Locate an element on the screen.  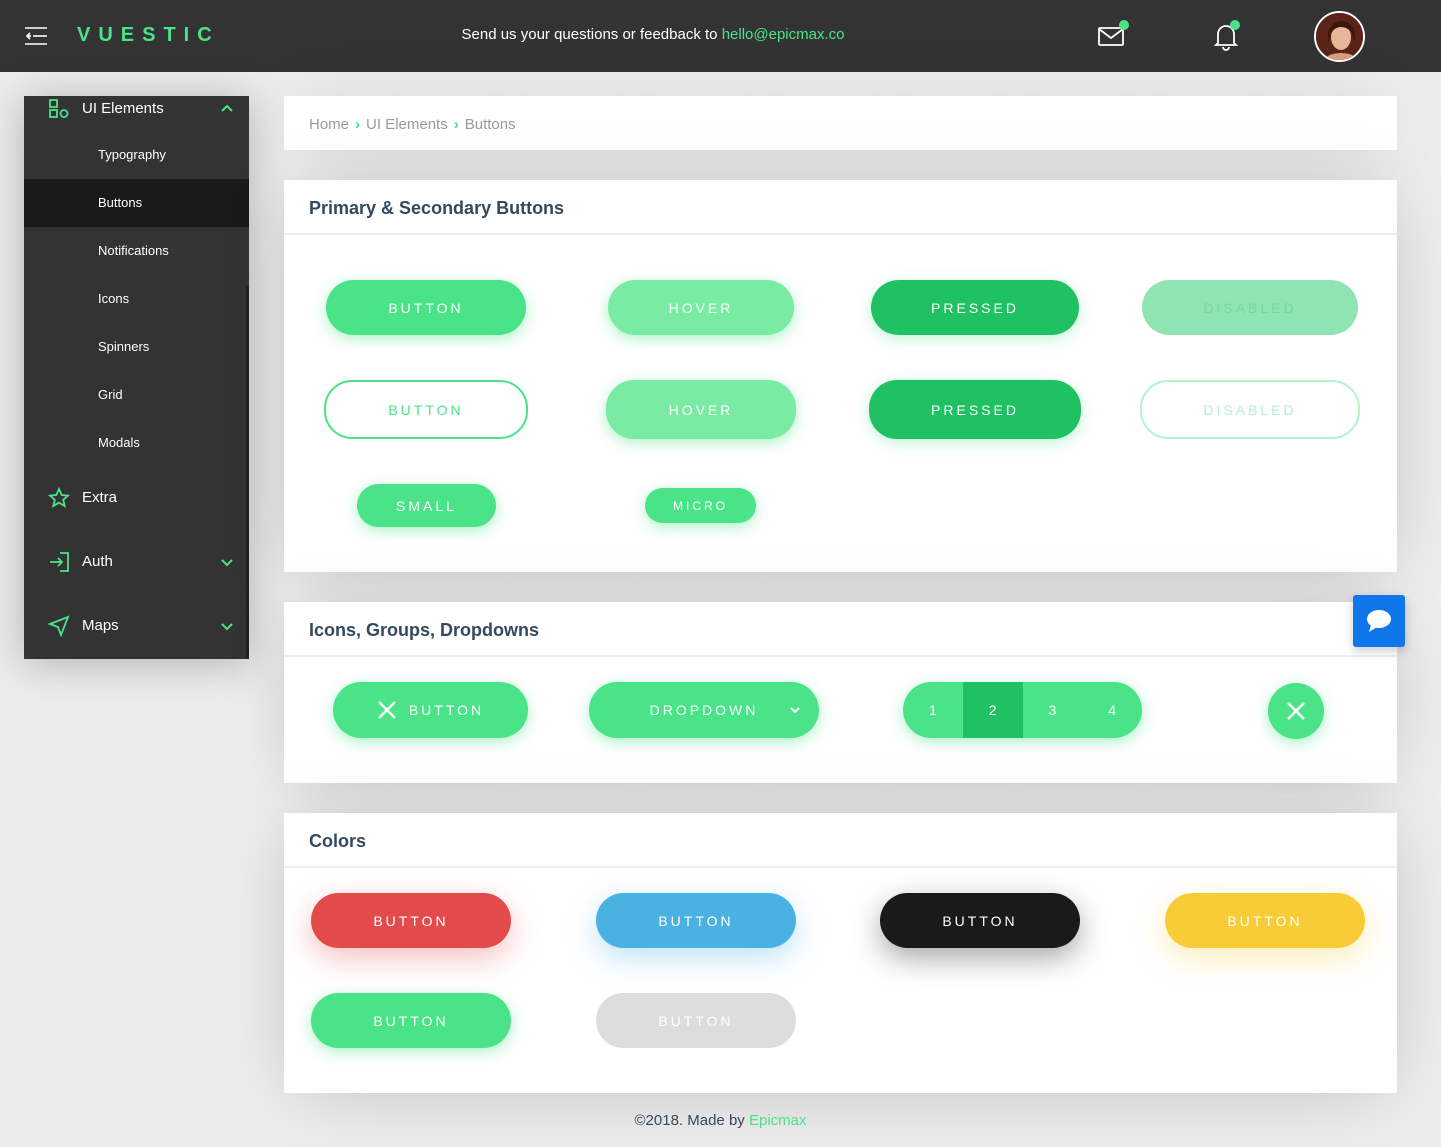
outline-pressed-button: Pressed is located at coordinates (975, 409).